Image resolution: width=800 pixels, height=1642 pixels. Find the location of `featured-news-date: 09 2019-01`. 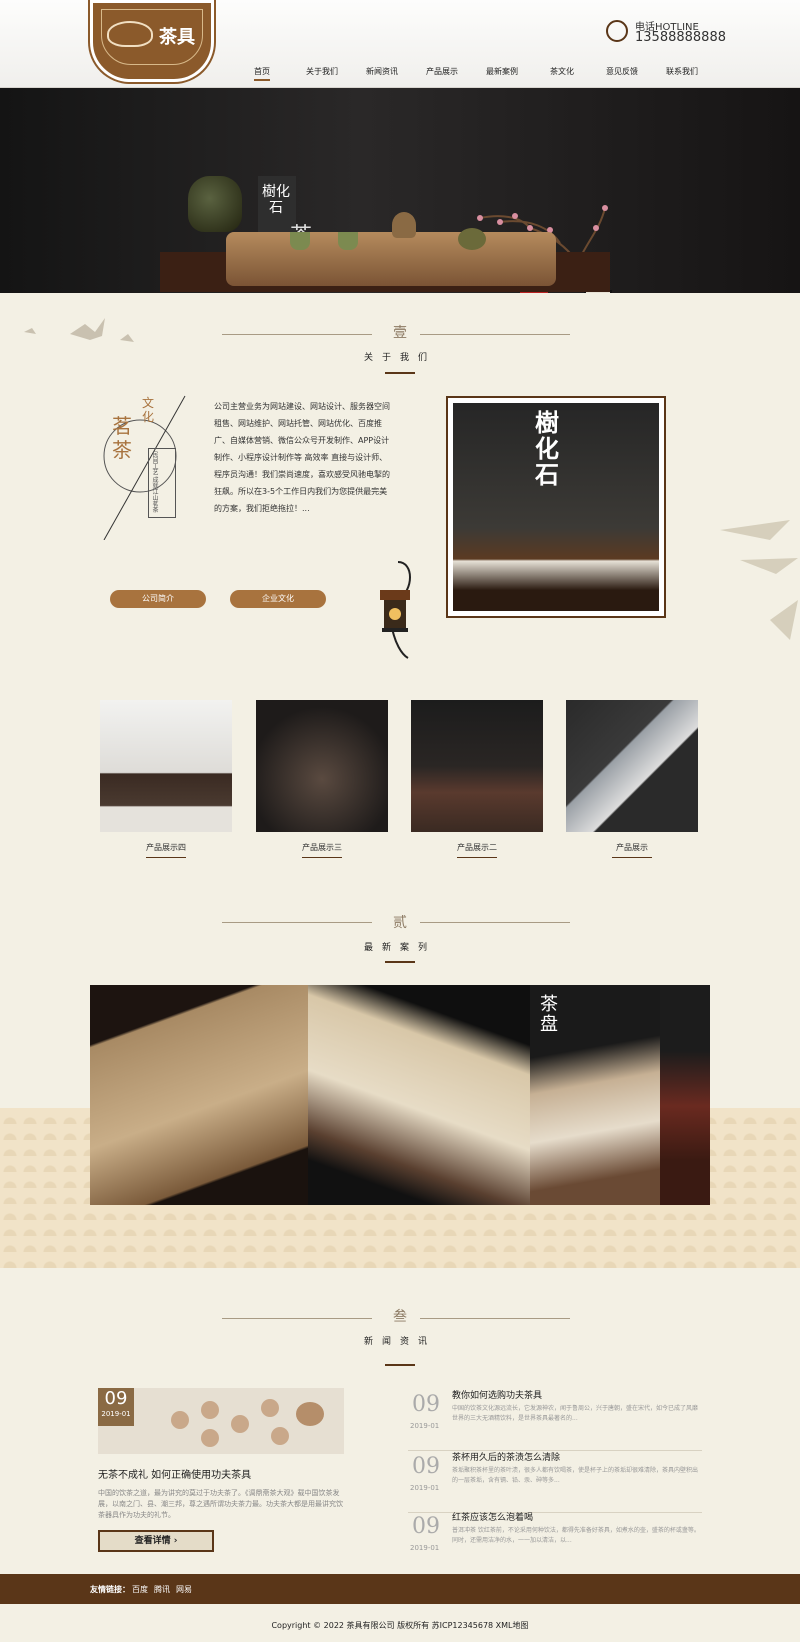

featured-news-date: 09 2019-01 is located at coordinates (116, 1407).